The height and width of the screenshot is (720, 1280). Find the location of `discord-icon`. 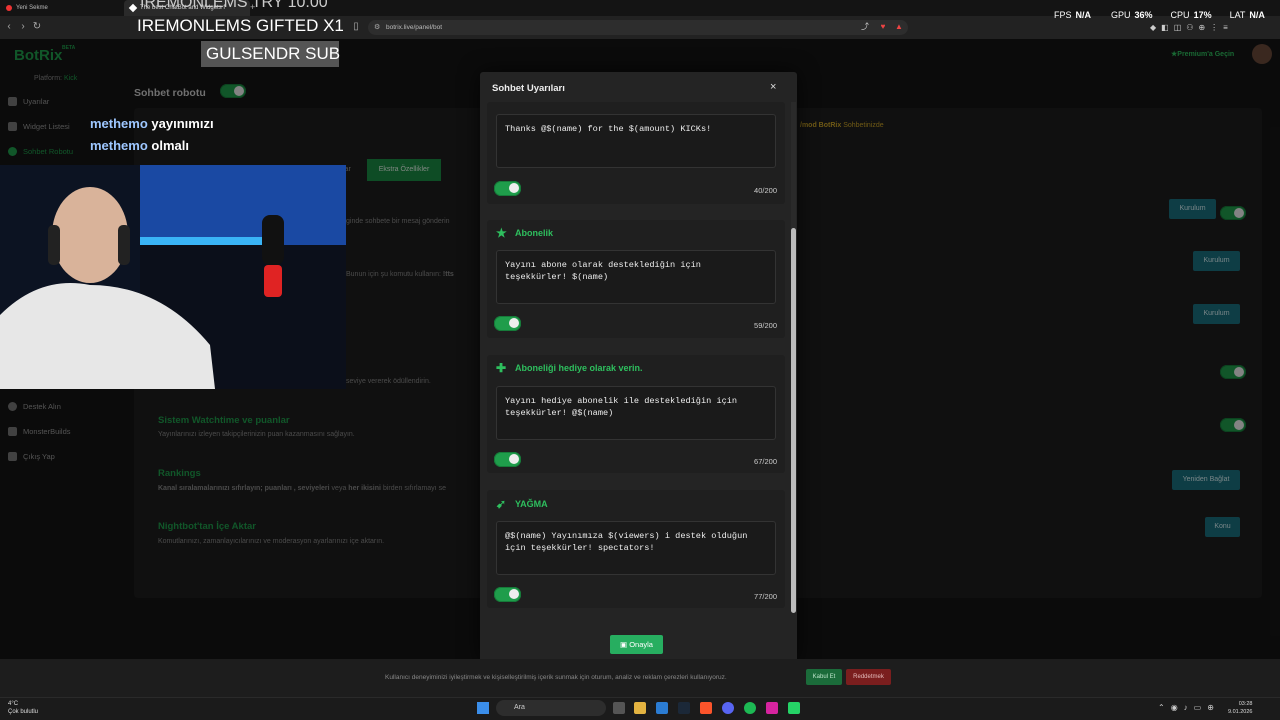

discord-icon is located at coordinates (728, 708).